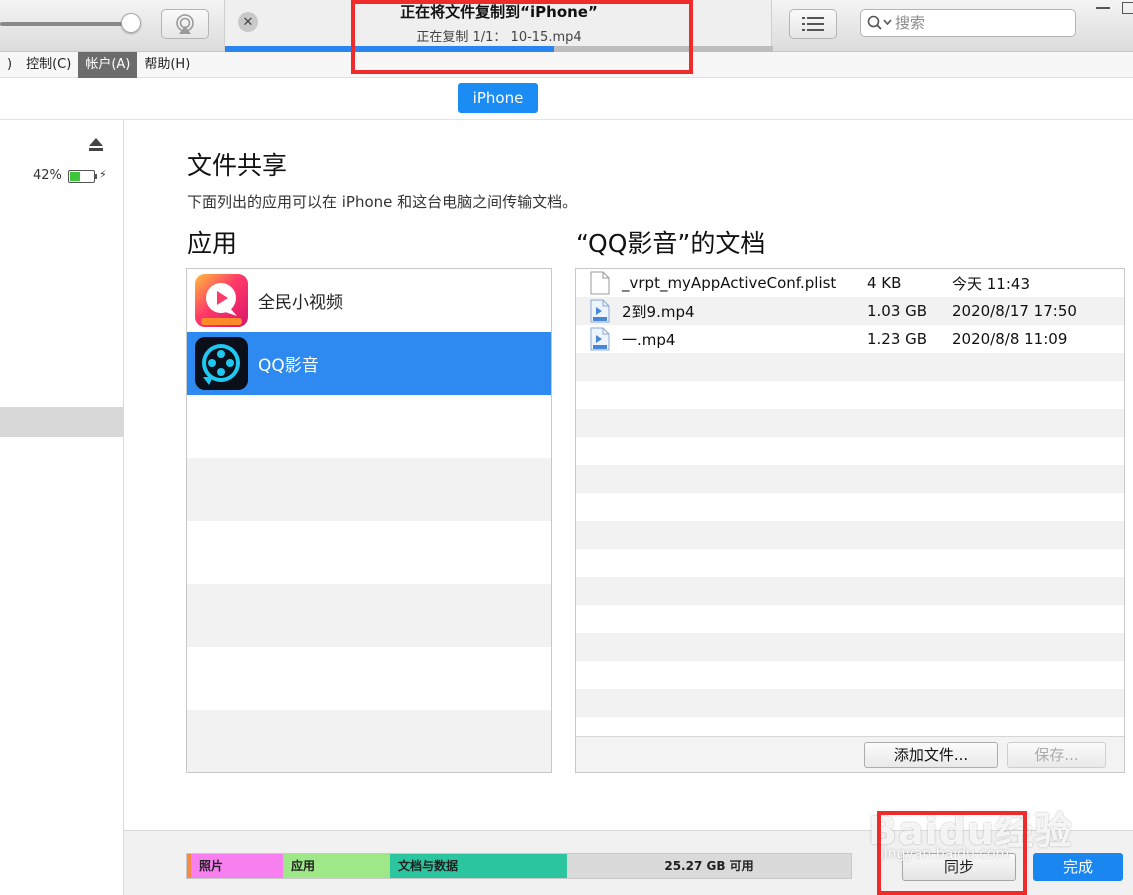  What do you see at coordinates (566, 99) in the screenshot?
I see `device-header: iPhone` at bounding box center [566, 99].